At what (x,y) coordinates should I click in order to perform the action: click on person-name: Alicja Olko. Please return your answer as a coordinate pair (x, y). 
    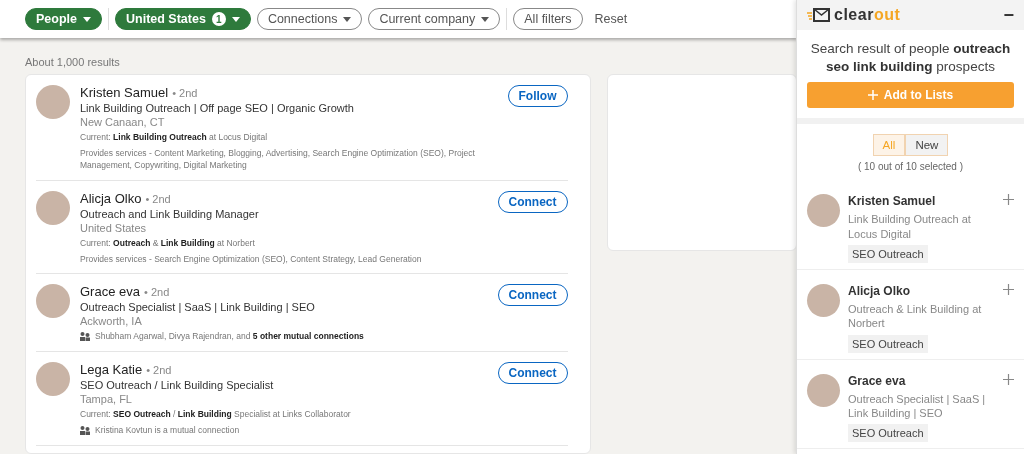
    Looking at the image, I should click on (111, 198).